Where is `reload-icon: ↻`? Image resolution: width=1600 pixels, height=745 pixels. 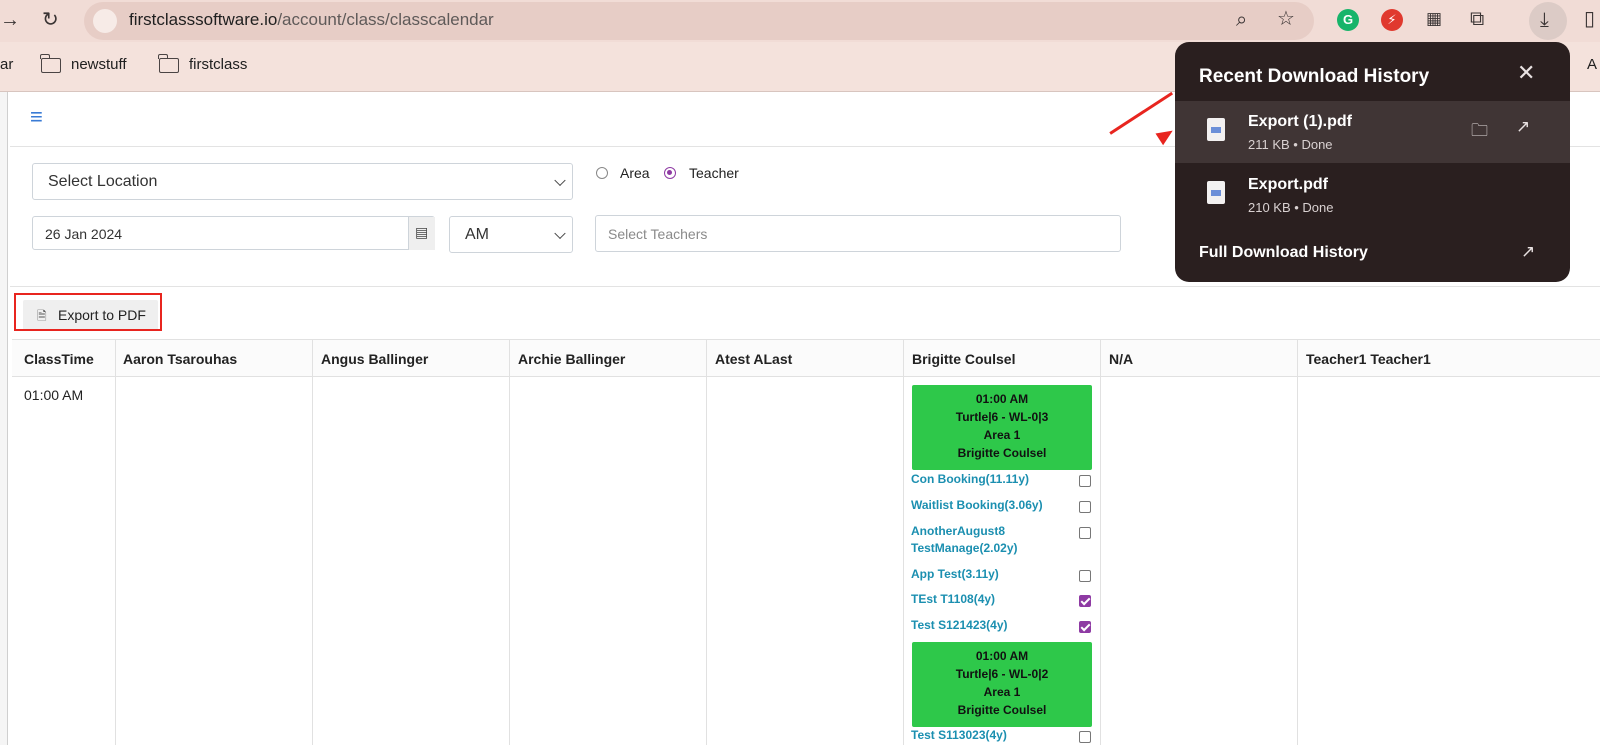
reload-icon: ↻ is located at coordinates (50, 20).